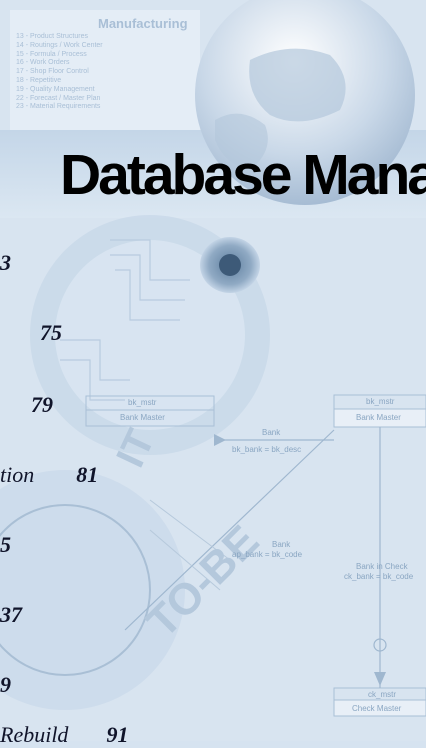 The height and width of the screenshot is (748, 426). Describe the element at coordinates (382, 566) in the screenshot. I see `bank-in-check-label: Bank in Check` at that location.